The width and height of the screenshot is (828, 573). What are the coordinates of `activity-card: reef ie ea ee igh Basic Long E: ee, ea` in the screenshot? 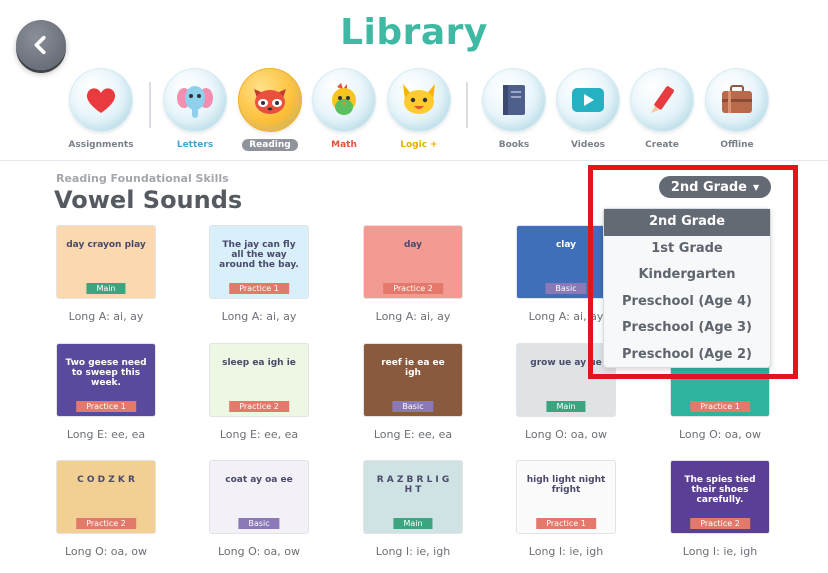 It's located at (413, 392).